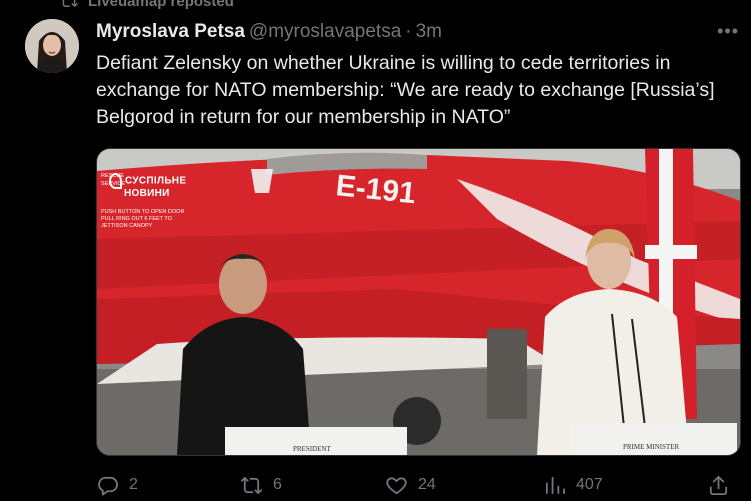  I want to click on share-icon, so click(718, 485).